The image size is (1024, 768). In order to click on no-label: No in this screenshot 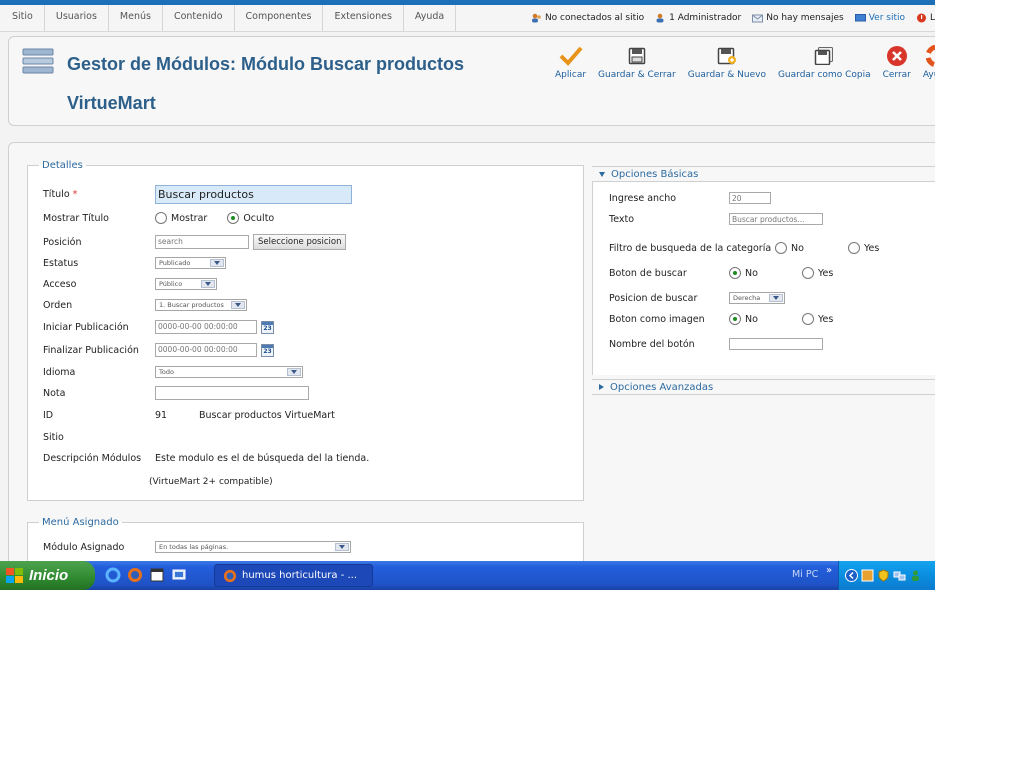, I will do `click(751, 319)`.